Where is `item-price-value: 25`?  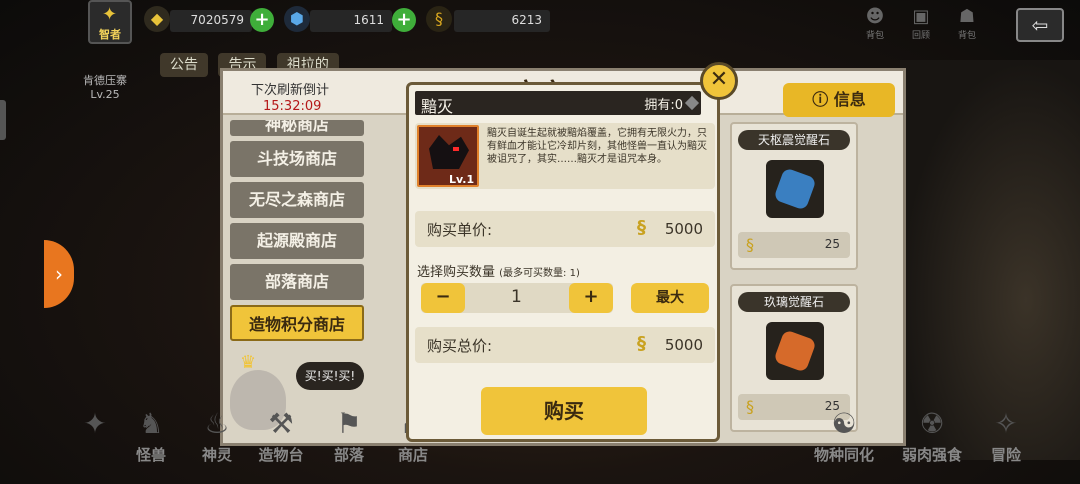
item-price-value: 25 is located at coordinates (832, 244).